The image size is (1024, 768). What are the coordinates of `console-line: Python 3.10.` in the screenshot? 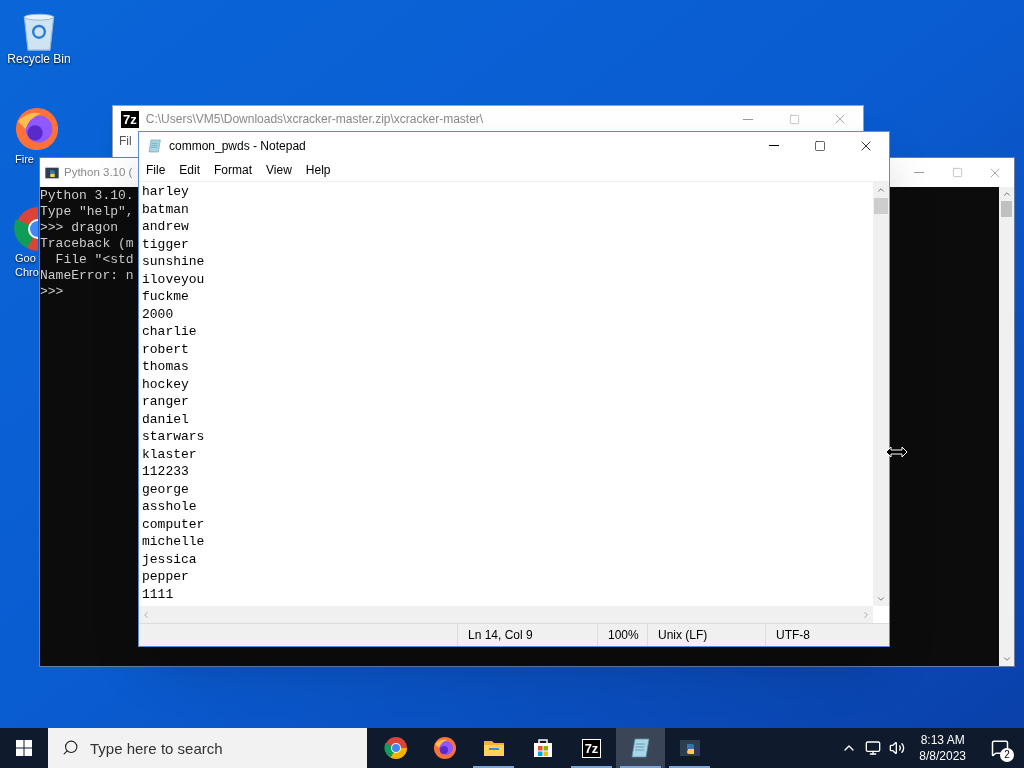 It's located at (87, 196).